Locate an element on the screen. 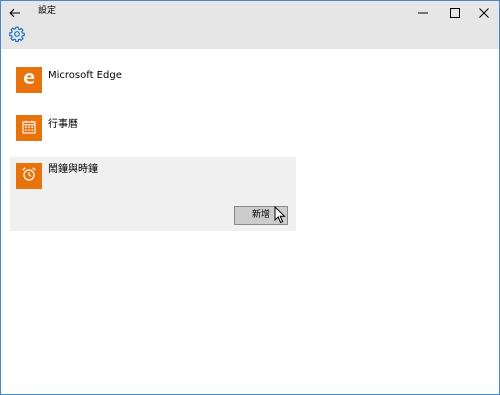 The image size is (500, 395). gear-icon is located at coordinates (17, 36).